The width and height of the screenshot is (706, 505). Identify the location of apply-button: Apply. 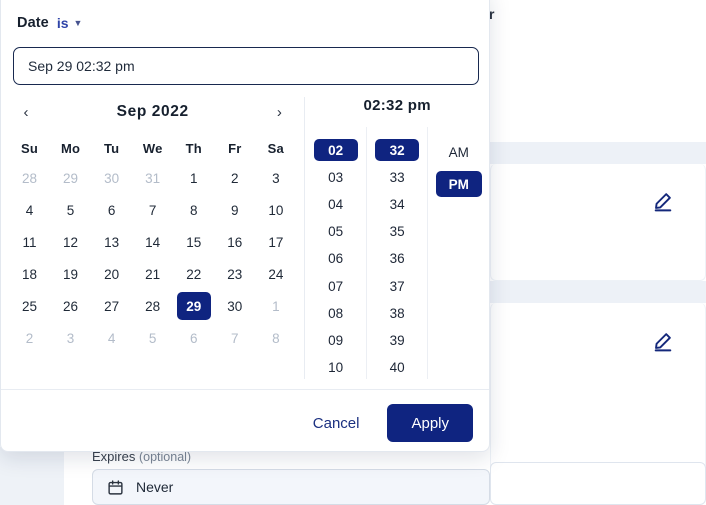
(430, 423).